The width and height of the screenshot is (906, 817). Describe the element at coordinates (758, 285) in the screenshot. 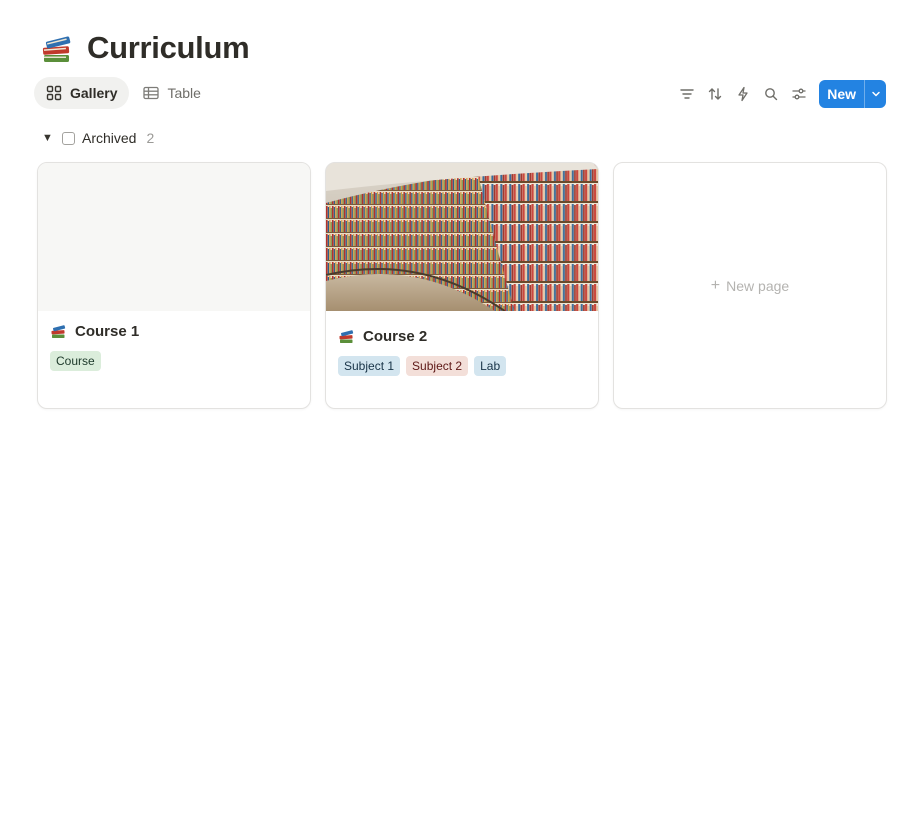

I see `new-page-label: New page` at that location.